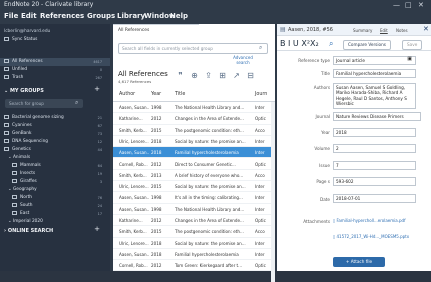  I want to click on search-icon: ⌕, so click(331, 44).